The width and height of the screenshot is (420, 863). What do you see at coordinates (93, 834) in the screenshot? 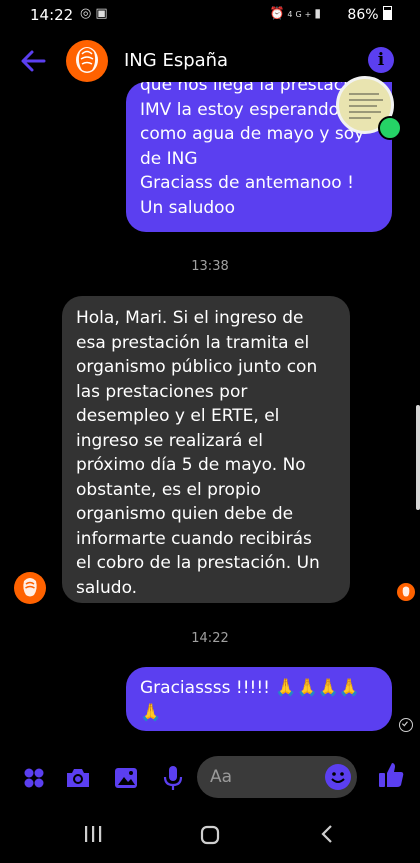
I see `recent-apps-icon` at bounding box center [93, 834].